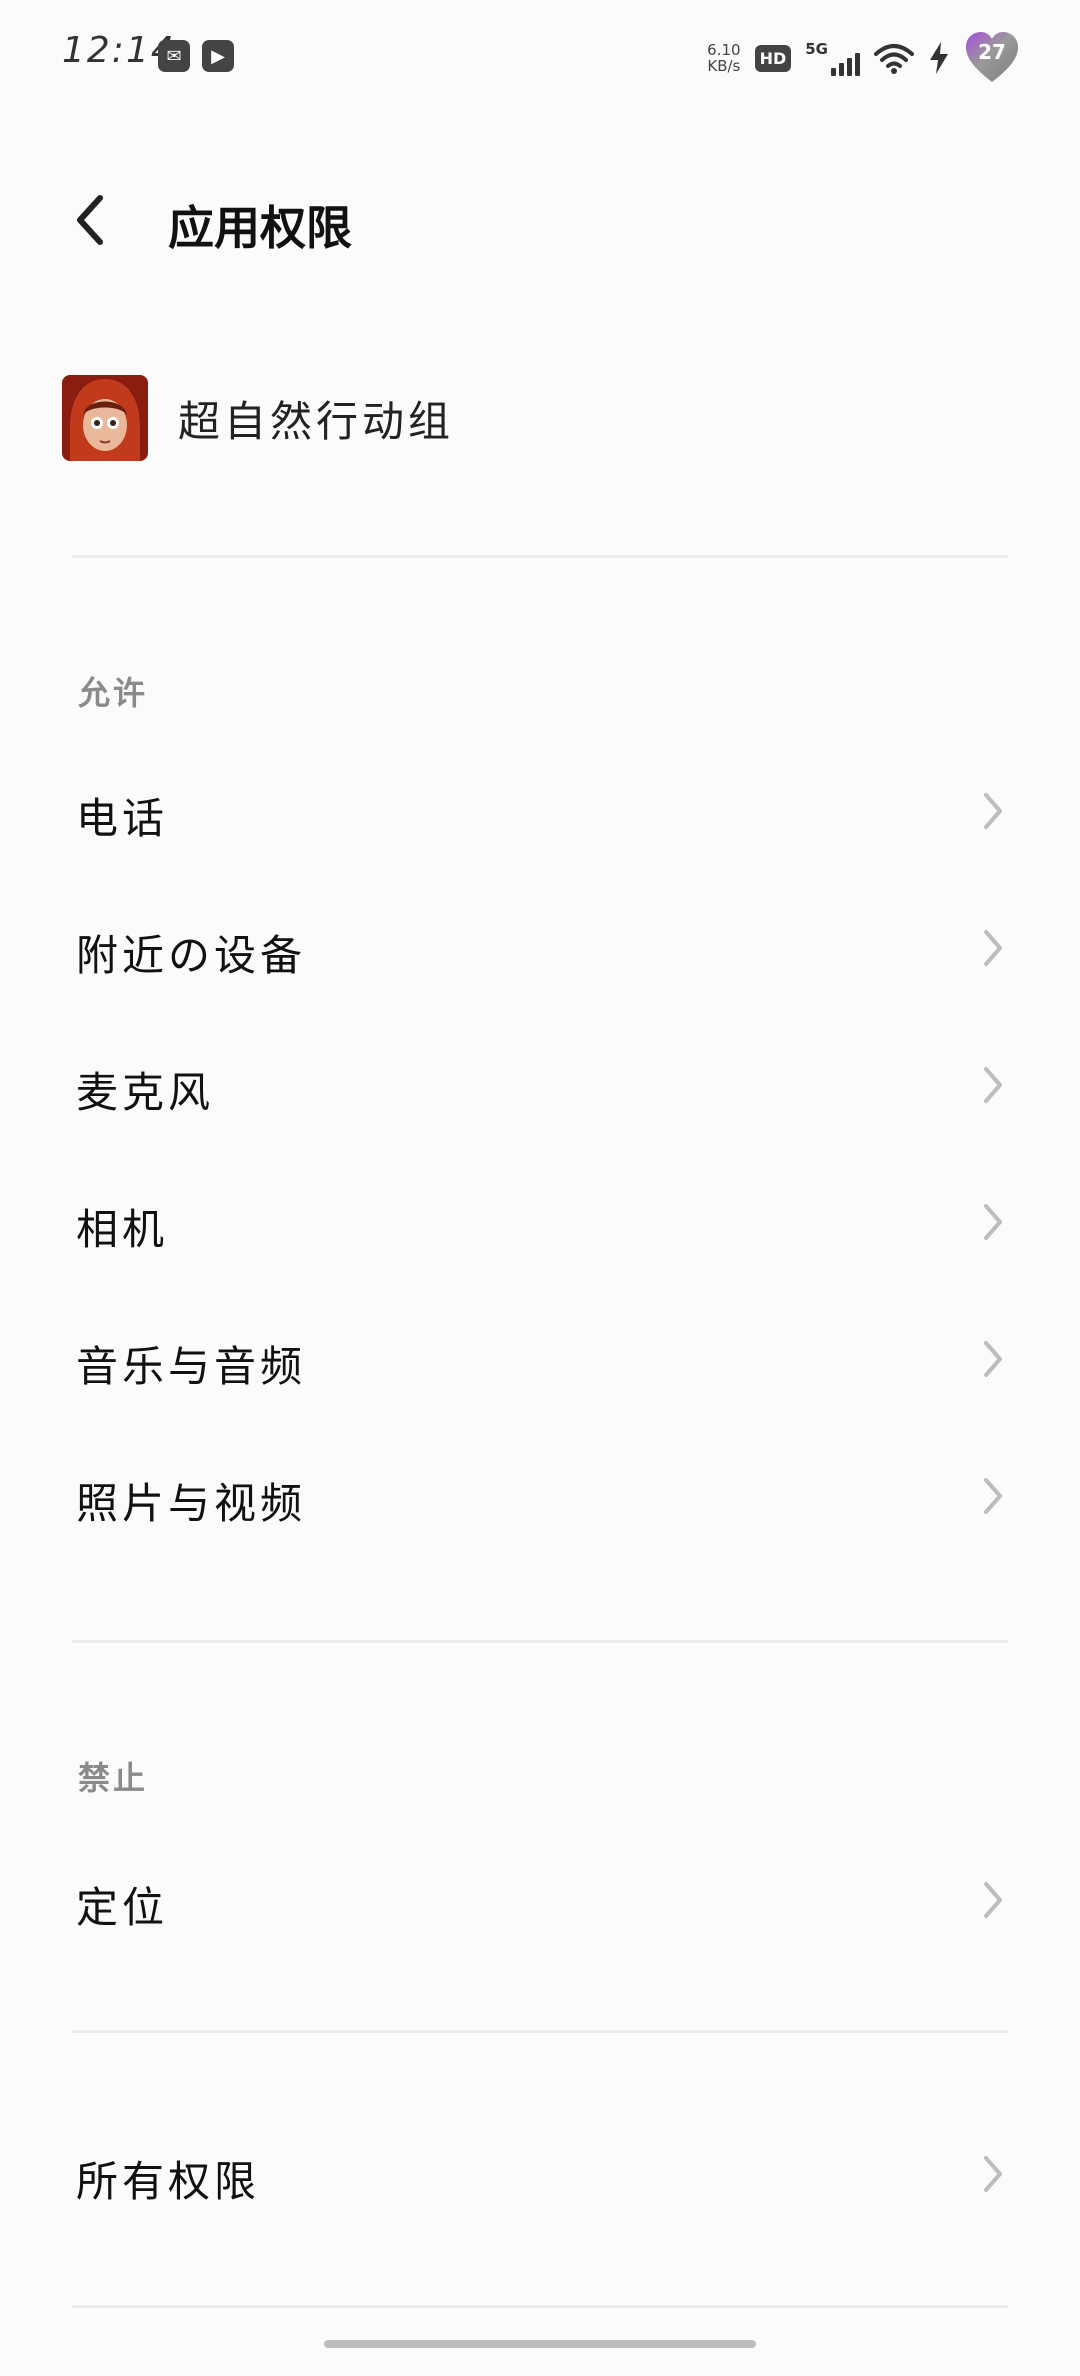 The width and height of the screenshot is (1080, 2376). I want to click on network-speed: 6.10 KB/s, so click(723, 58).